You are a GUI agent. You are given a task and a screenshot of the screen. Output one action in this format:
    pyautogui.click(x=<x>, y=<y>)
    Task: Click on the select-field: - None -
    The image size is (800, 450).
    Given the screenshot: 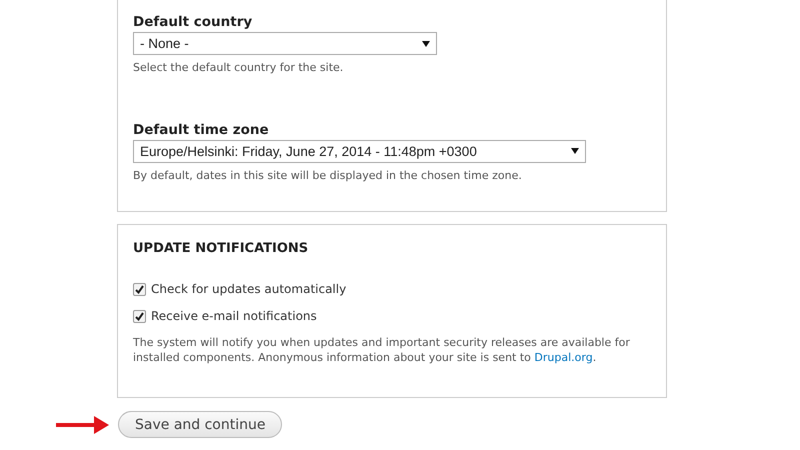 What is the action you would take?
    pyautogui.click(x=285, y=43)
    